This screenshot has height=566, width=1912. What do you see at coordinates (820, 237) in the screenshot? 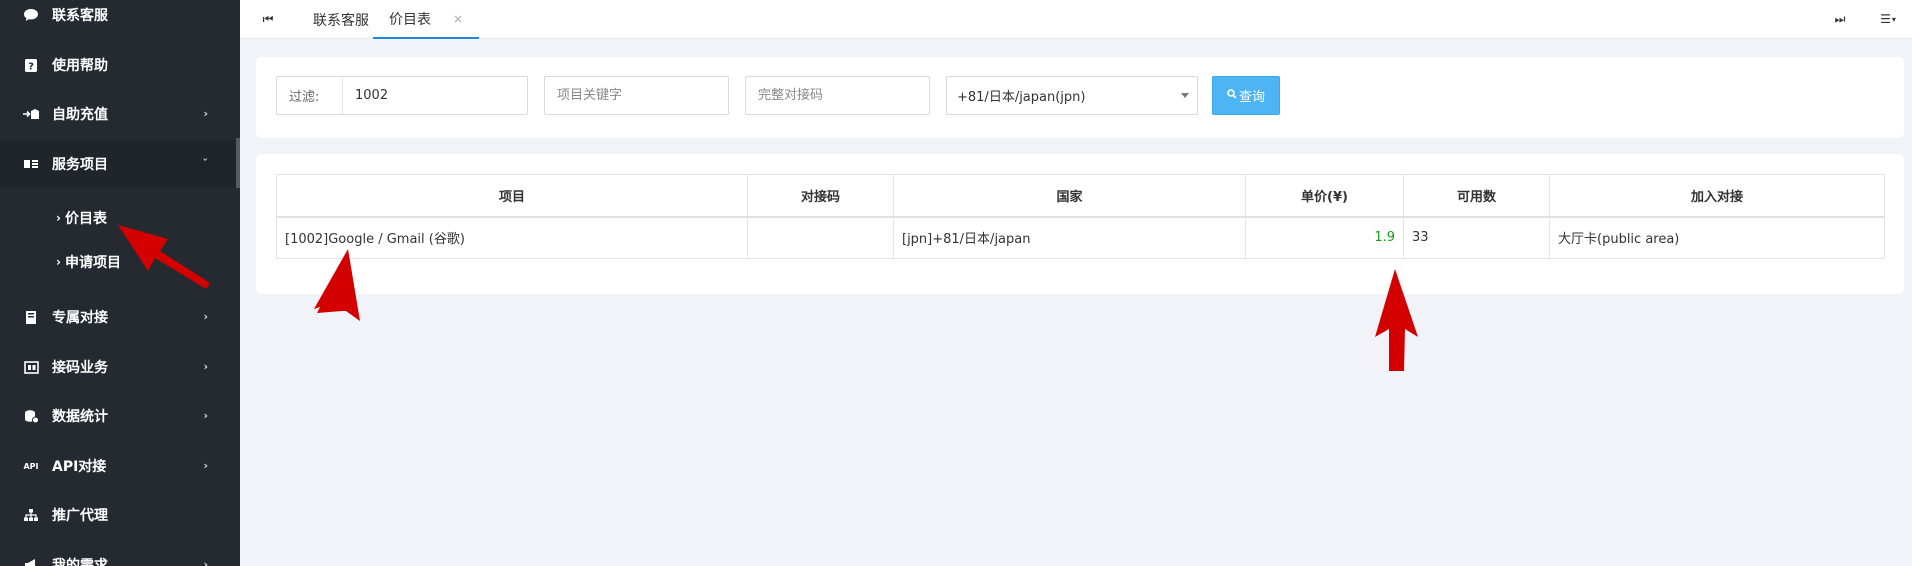
I see `cell-code` at bounding box center [820, 237].